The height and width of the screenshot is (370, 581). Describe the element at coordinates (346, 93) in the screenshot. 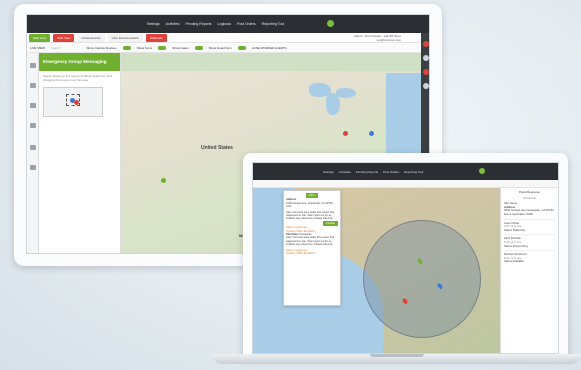

I see `great-lake` at that location.